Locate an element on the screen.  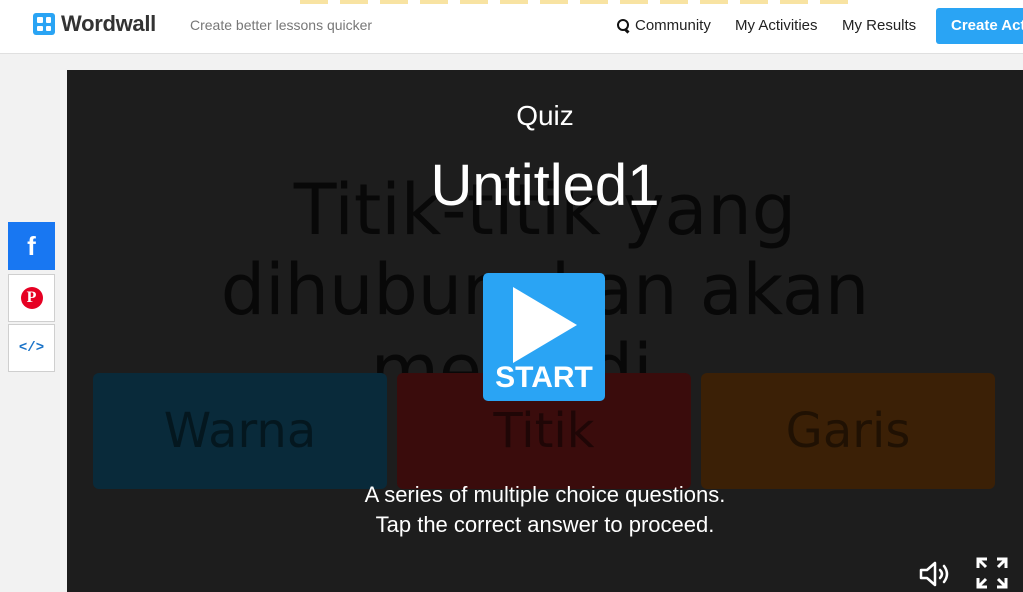
search-icon is located at coordinates (623, 25).